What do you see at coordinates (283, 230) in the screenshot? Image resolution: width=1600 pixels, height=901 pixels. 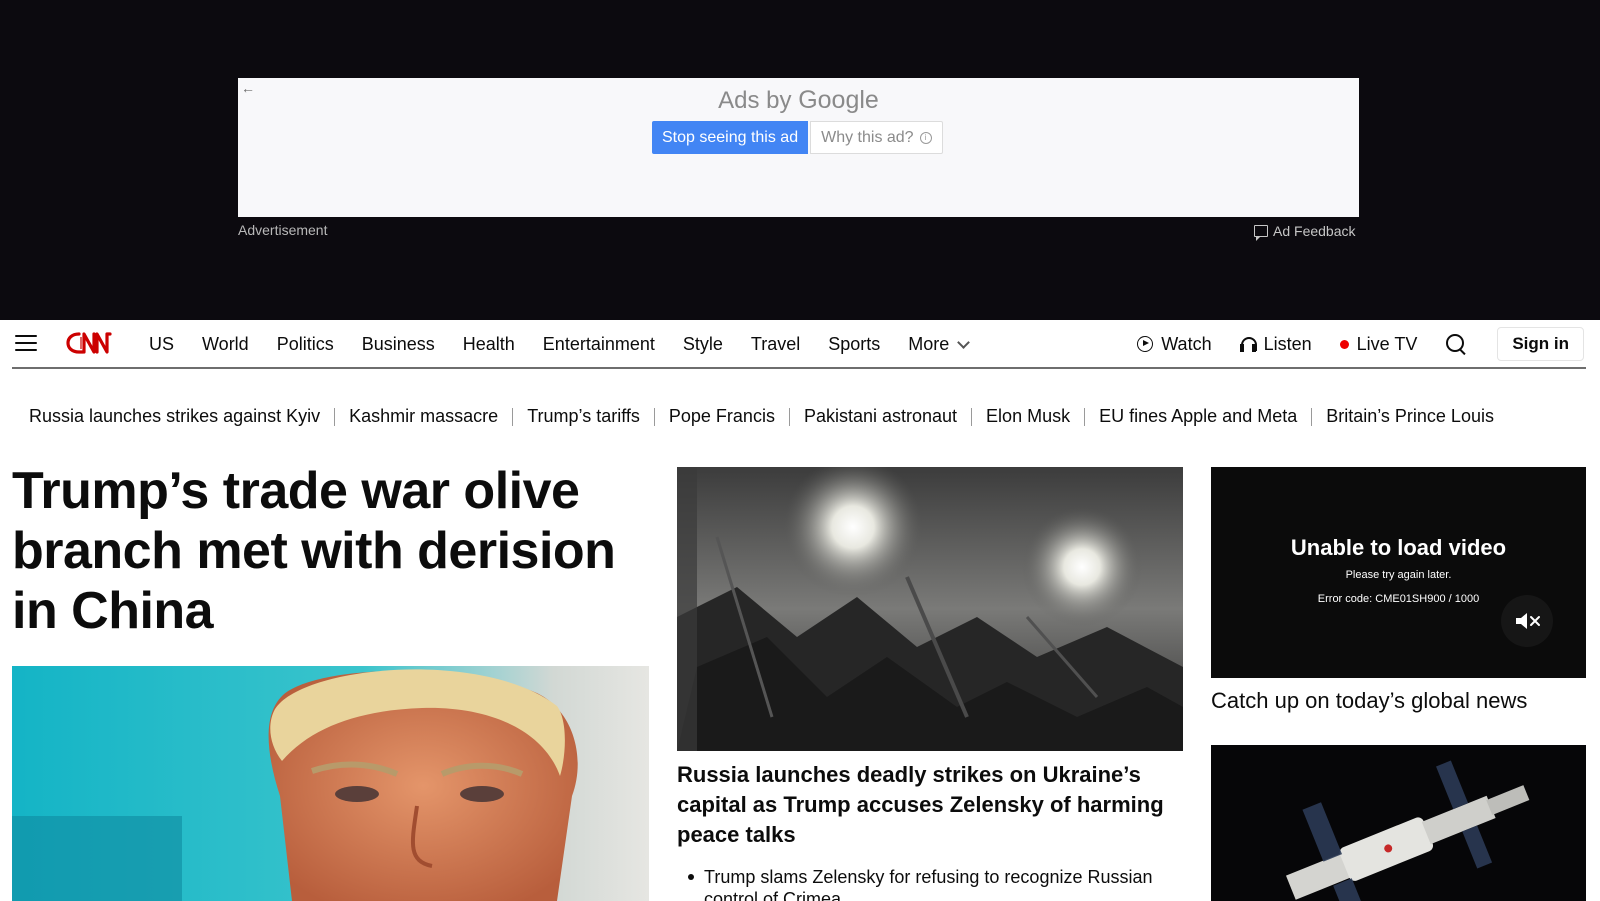 I see `advertisement-label: Advertisement` at bounding box center [283, 230].